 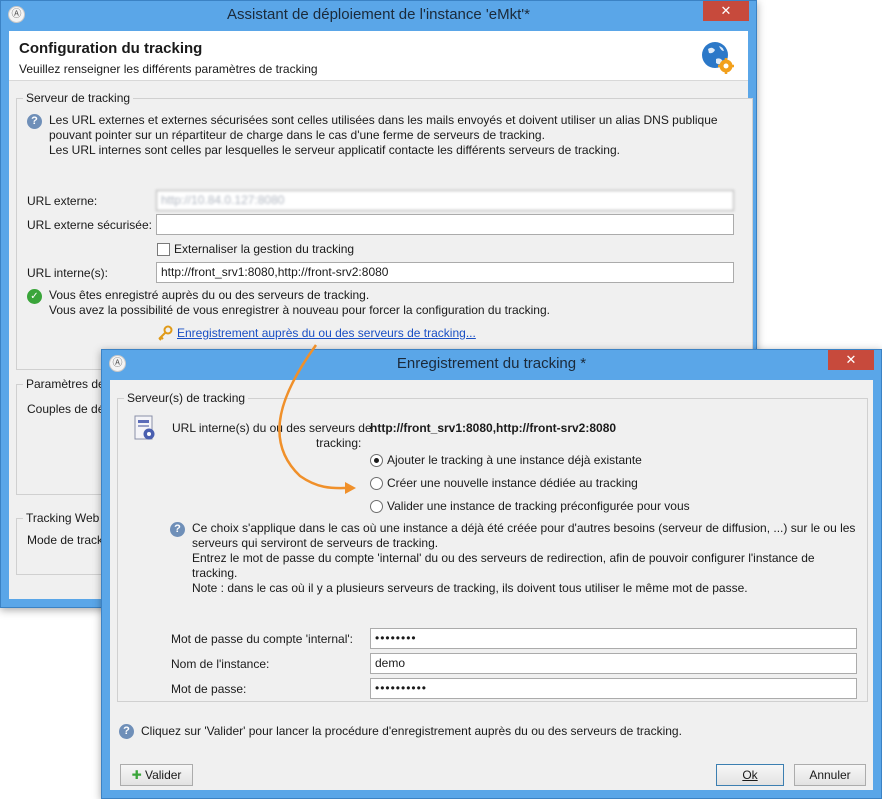 I want to click on internal-url-label: tracking:, so click(x=339, y=443).